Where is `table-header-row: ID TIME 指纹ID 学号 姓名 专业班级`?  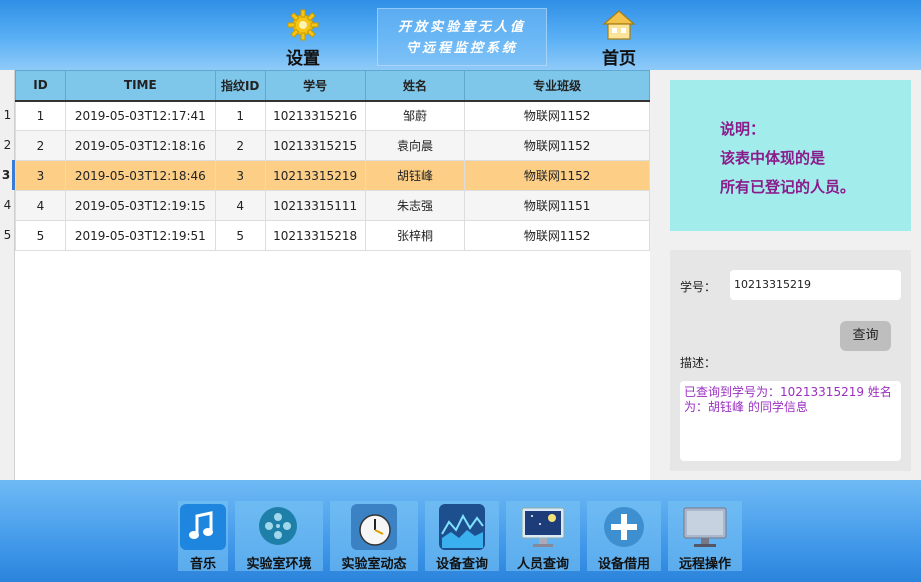 table-header-row: ID TIME 指纹ID 学号 姓名 专业班级 is located at coordinates (332, 86).